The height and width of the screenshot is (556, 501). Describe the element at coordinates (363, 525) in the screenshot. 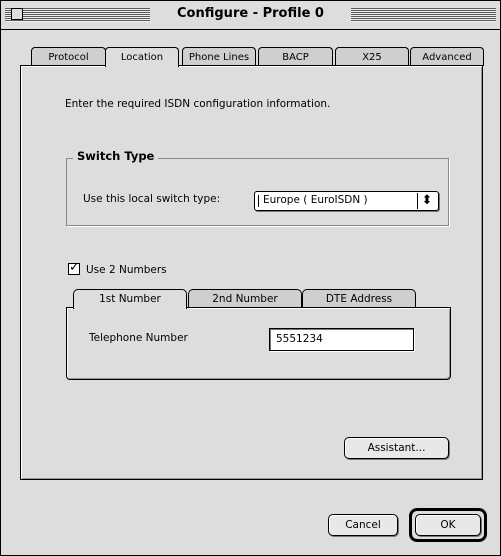

I see `cancel-button: Cancel` at that location.